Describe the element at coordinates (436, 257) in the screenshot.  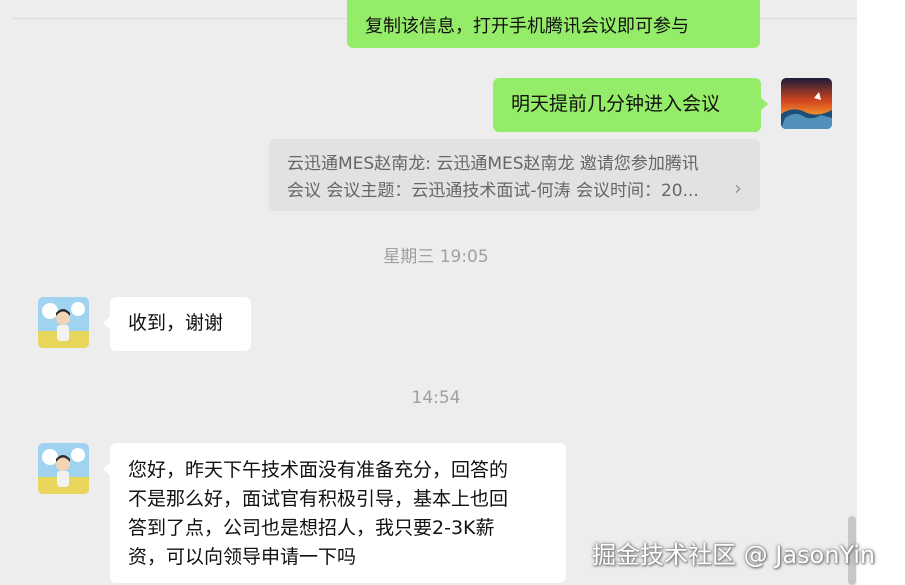
I see `timestamp: 星期三 19:05` at that location.